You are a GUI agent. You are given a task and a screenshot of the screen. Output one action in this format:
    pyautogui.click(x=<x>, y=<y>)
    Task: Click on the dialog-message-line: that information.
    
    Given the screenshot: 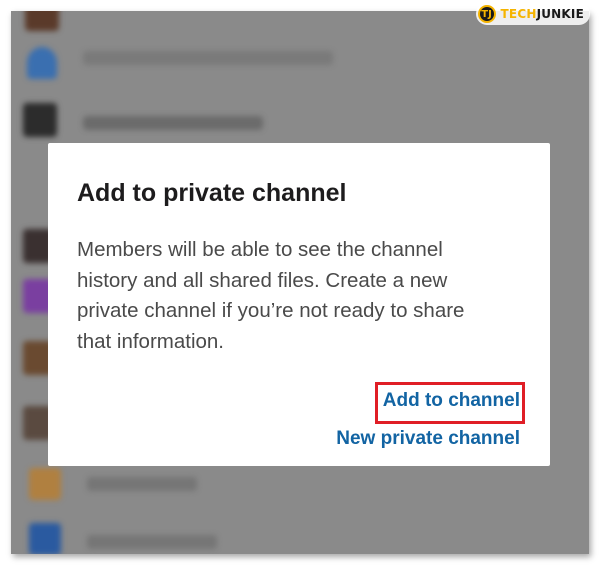 What is the action you would take?
    pyautogui.click(x=150, y=341)
    